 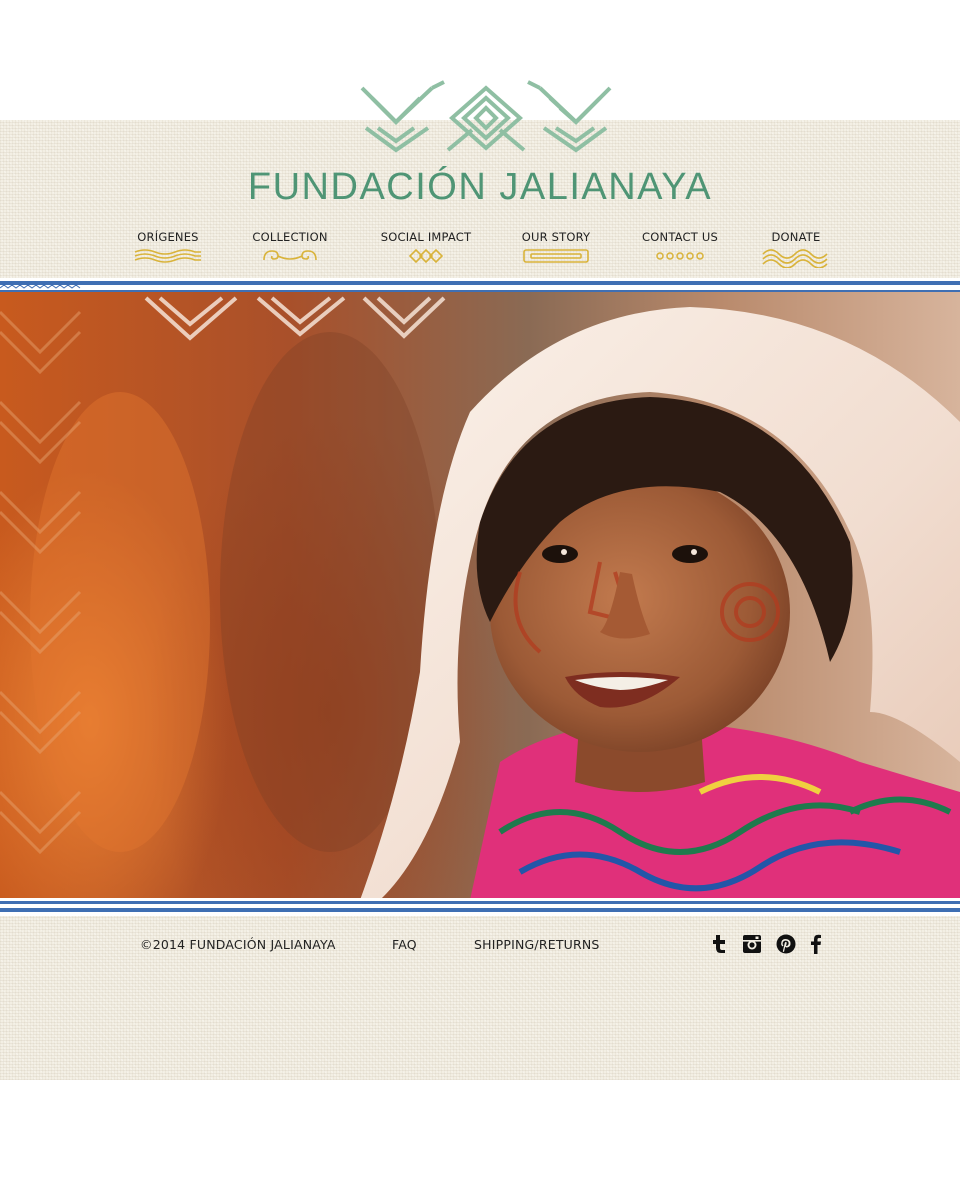 I want to click on nav-label: COLLECTION, so click(x=290, y=237).